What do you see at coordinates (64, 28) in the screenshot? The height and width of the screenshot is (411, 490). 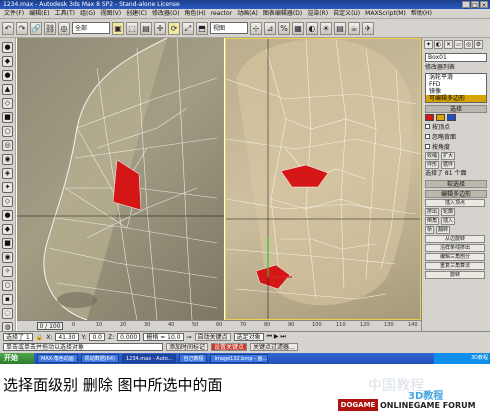 I see `bind-space-warp-icon: ◎` at bounding box center [64, 28].